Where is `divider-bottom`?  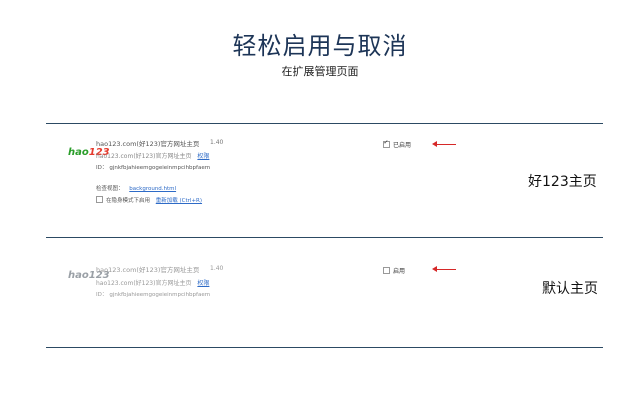
divider-bottom is located at coordinates (324, 347).